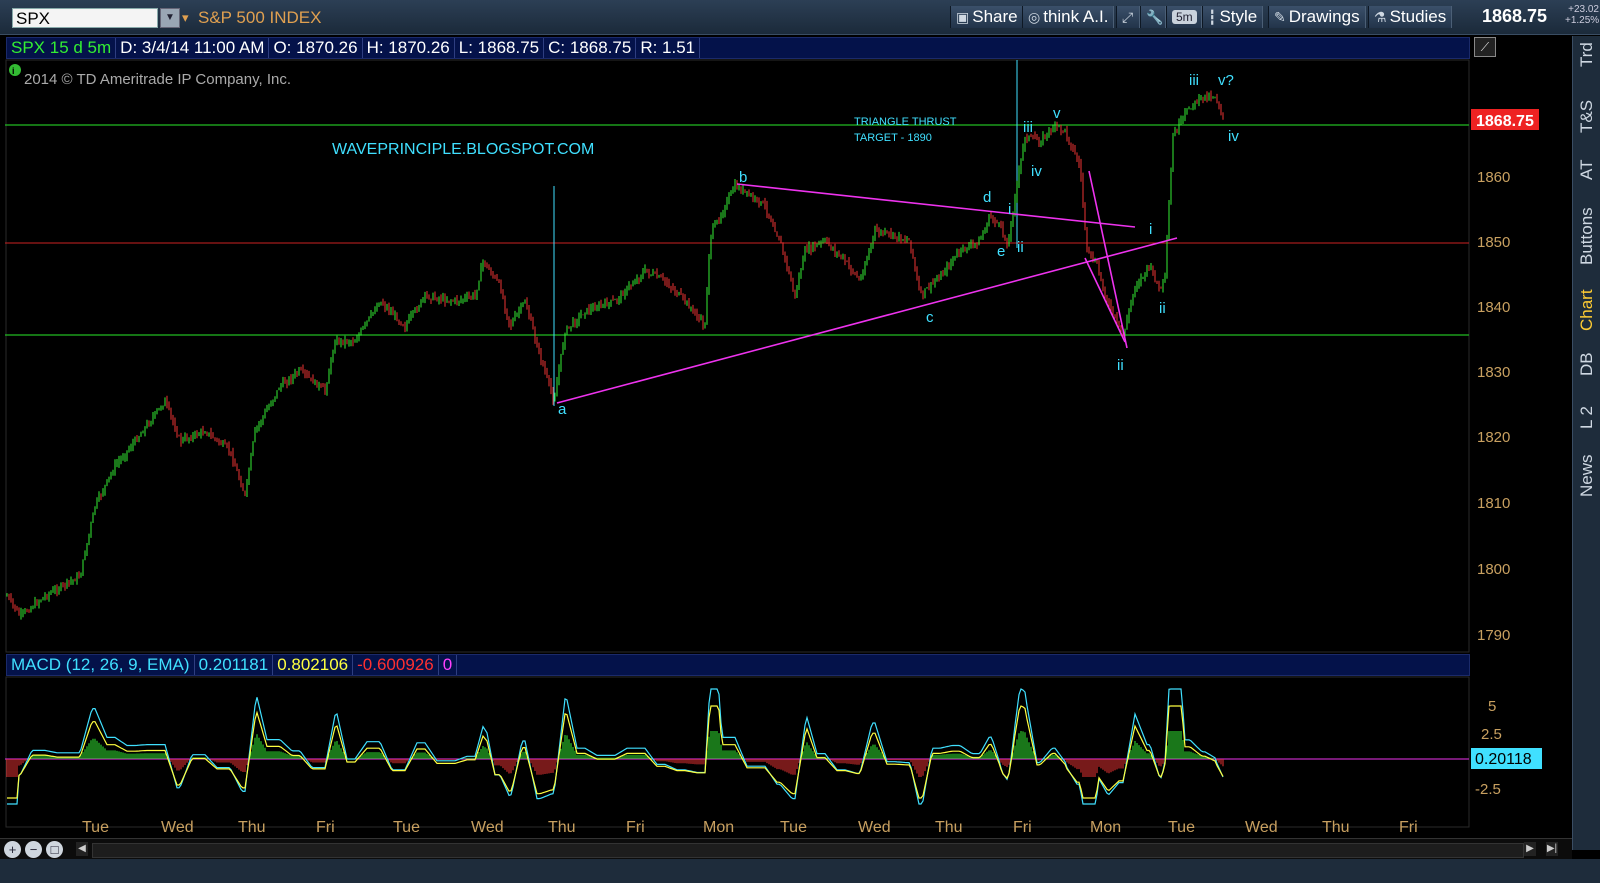 This screenshot has width=1600, height=883. I want to click on wave-label-a: a, so click(562, 409).